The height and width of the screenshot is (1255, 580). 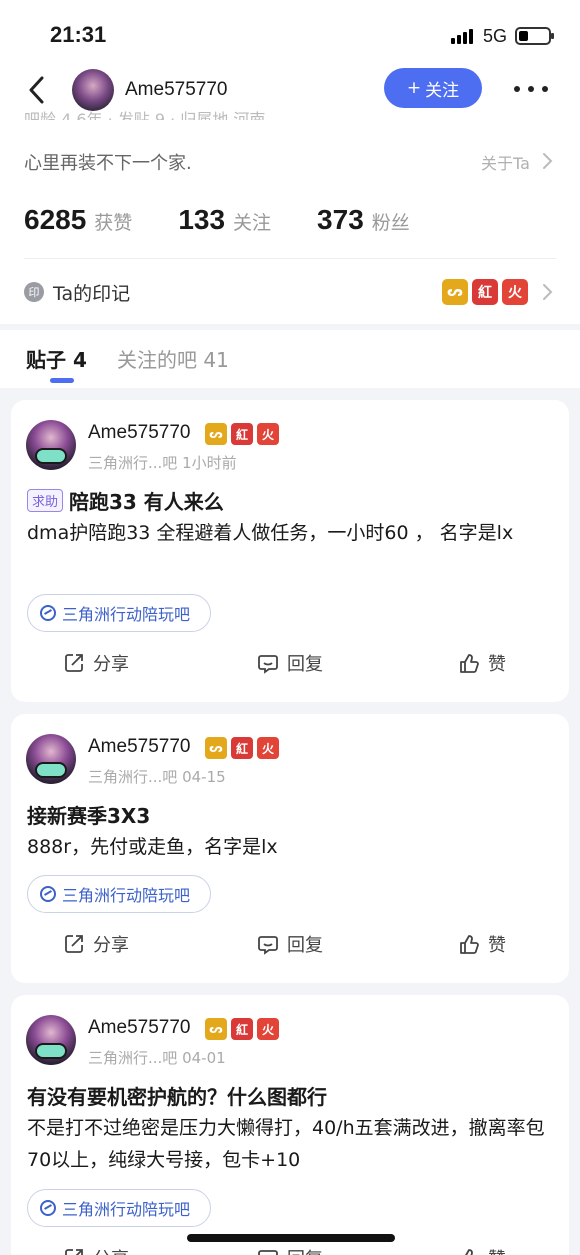 I want to click on post-meta: 三角洲行...吧 04-15, so click(x=157, y=777).